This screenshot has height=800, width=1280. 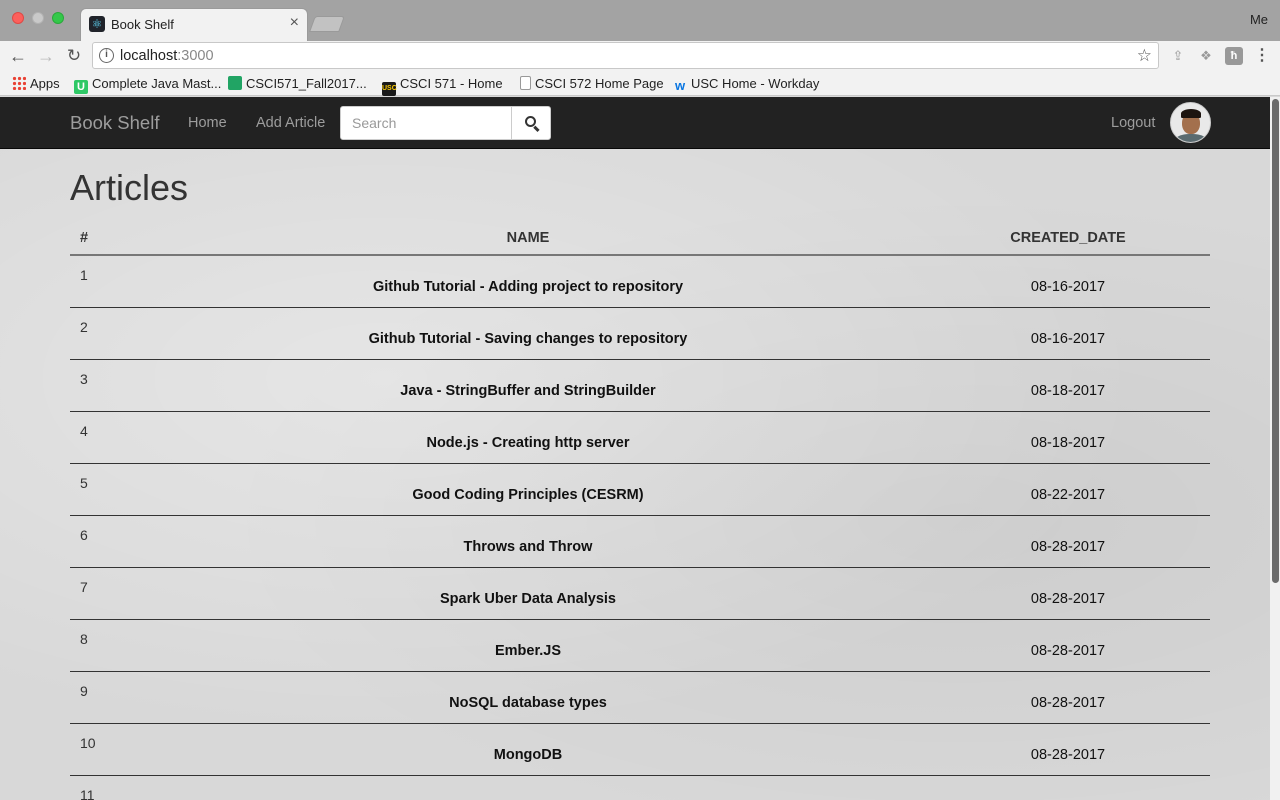 What do you see at coordinates (58, 18) in the screenshot?
I see `window-maximize-button` at bounding box center [58, 18].